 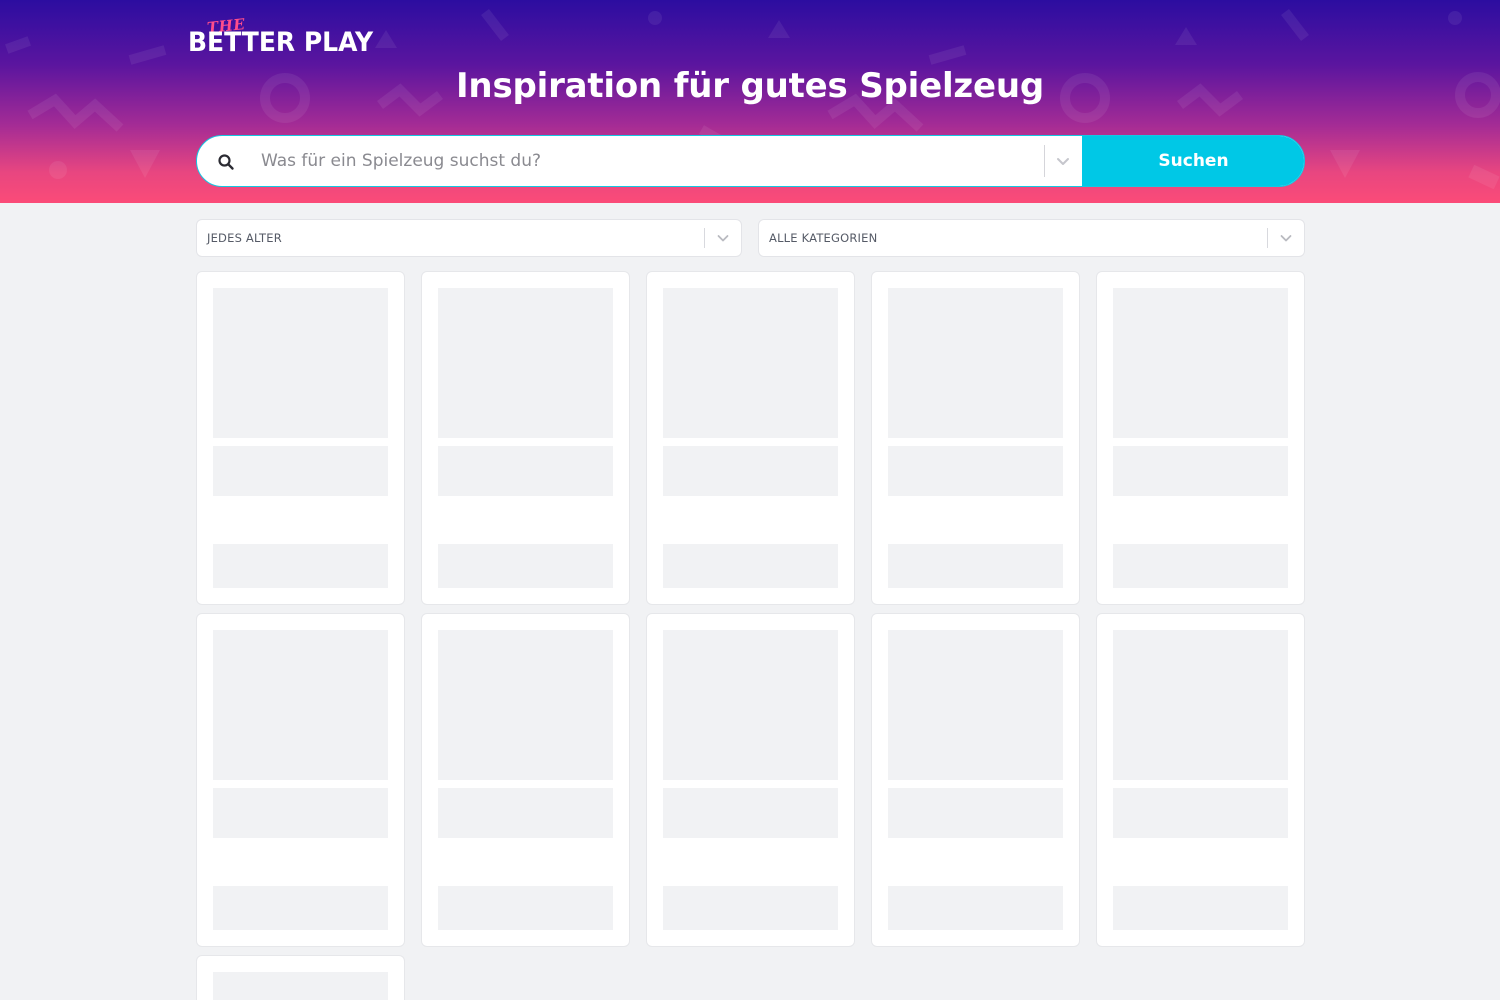 I want to click on search-icon, so click(x=226, y=162).